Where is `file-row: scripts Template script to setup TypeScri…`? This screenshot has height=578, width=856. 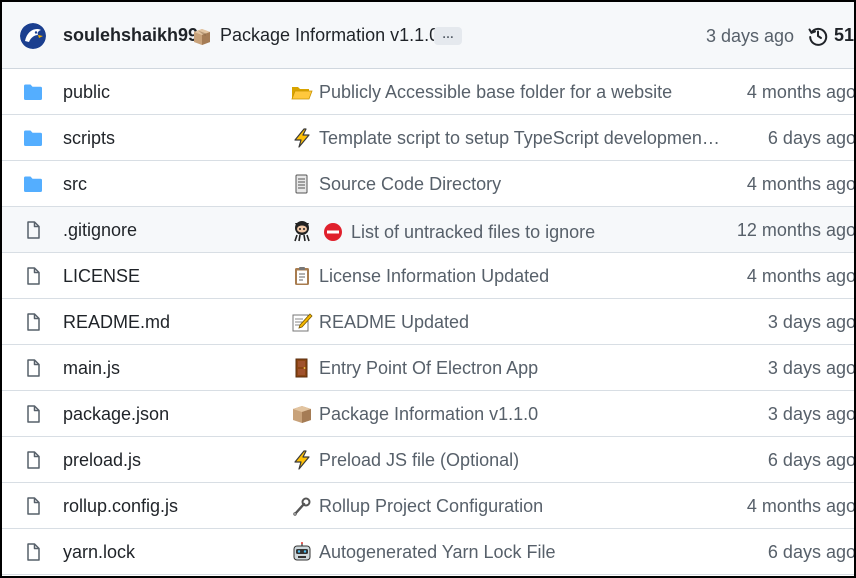 file-row: scripts Template script to setup TypeScri… is located at coordinates (428, 138).